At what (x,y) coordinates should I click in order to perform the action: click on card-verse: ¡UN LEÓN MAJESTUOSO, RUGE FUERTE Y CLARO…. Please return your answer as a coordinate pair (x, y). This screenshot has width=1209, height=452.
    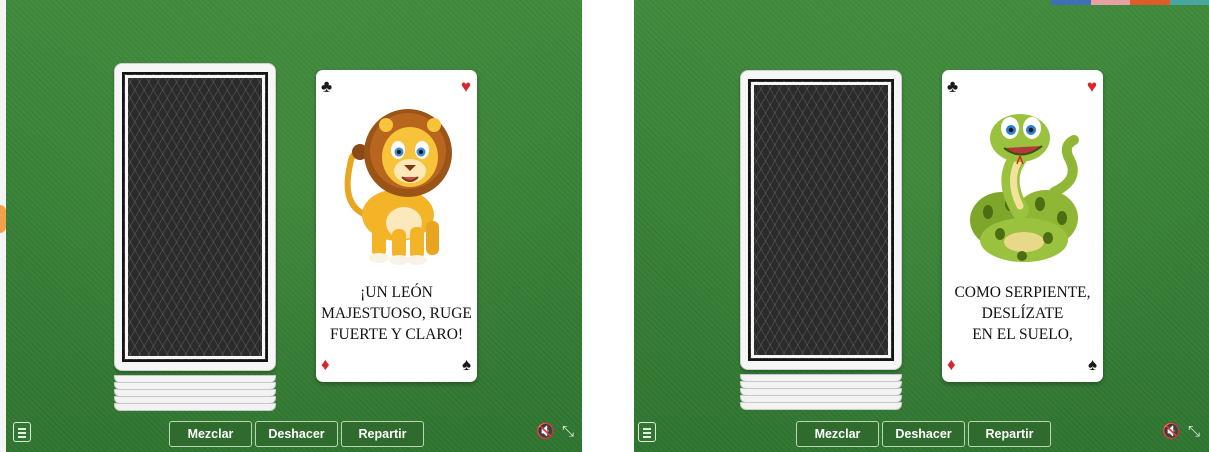
    Looking at the image, I should click on (396, 313).